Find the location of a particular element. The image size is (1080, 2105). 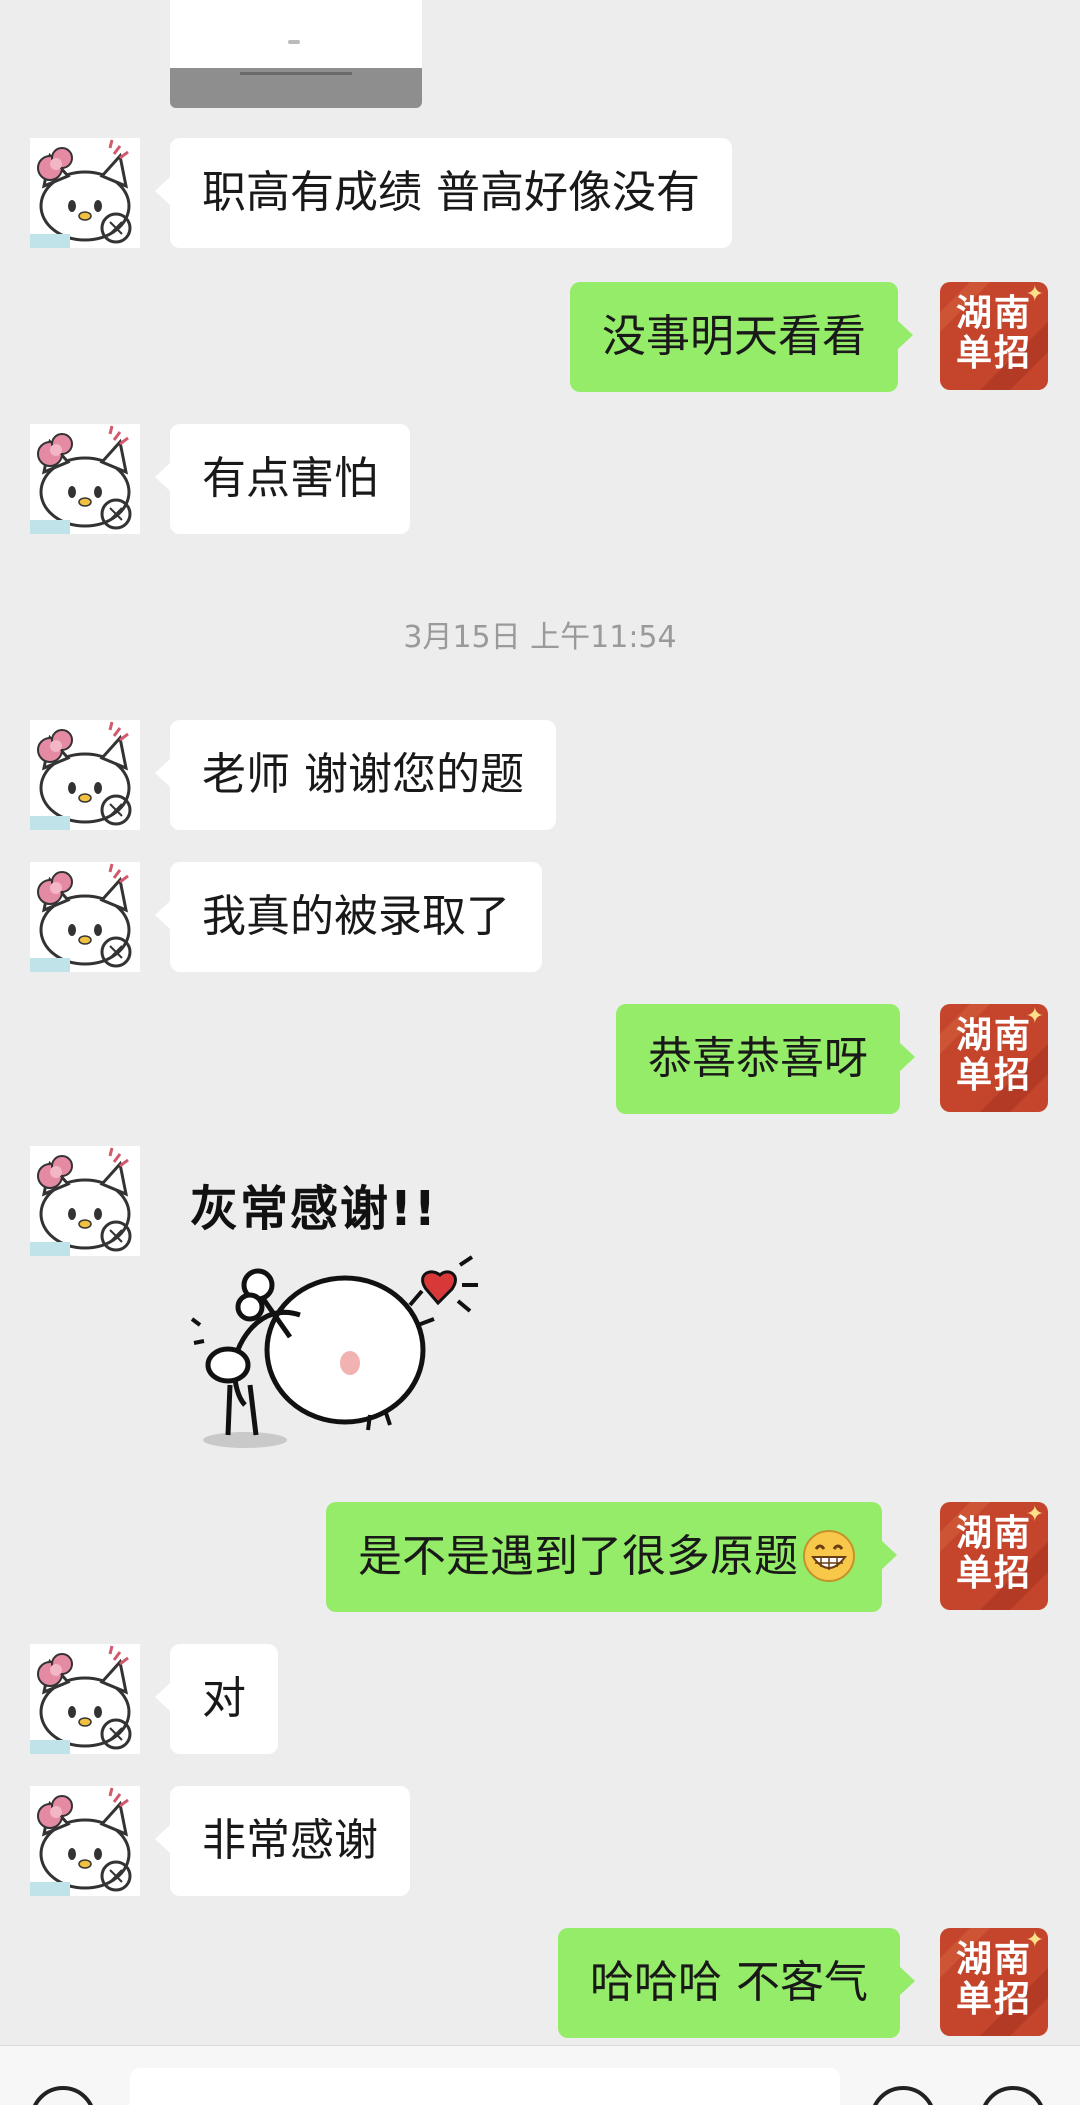

message-input is located at coordinates (485, 2086).